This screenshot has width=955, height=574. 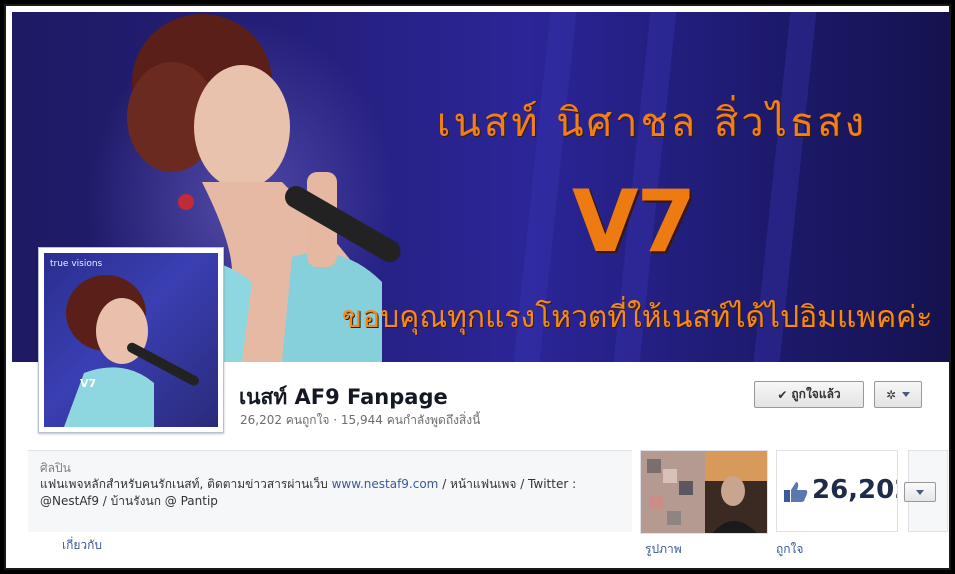 I want to click on gear-icon: ✲, so click(x=891, y=394).